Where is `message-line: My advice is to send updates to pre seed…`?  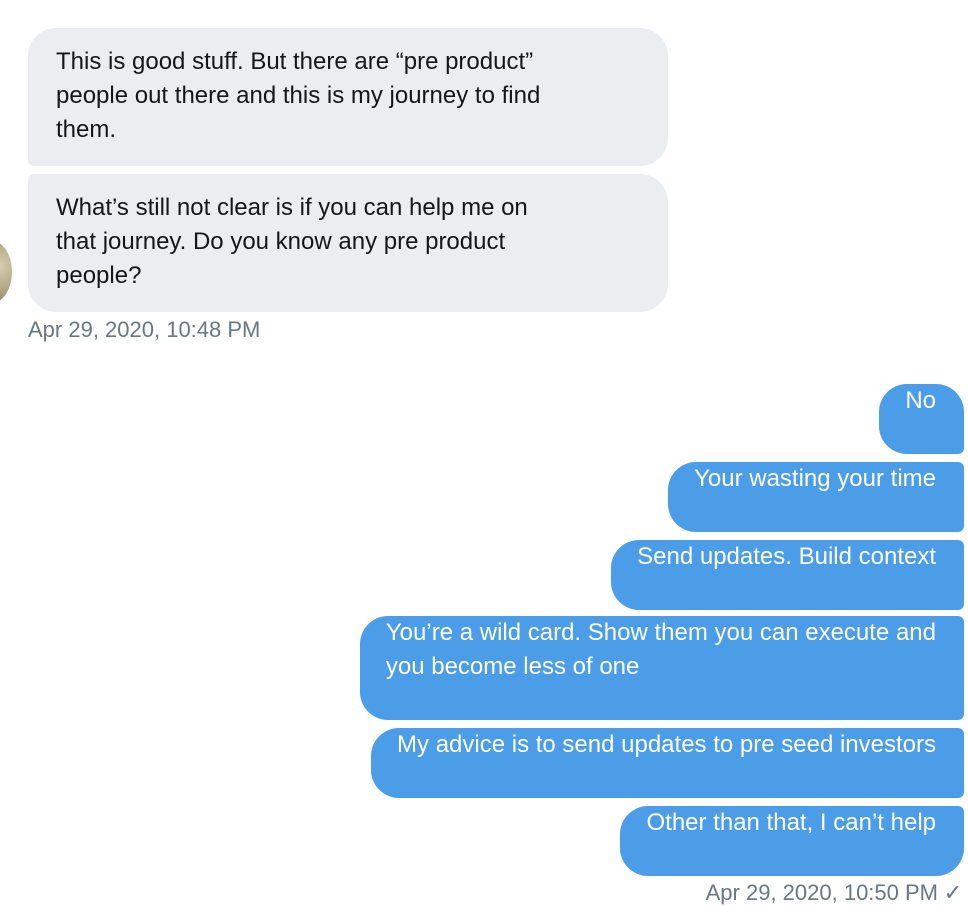 message-line: My advice is to send updates to pre seed… is located at coordinates (666, 744).